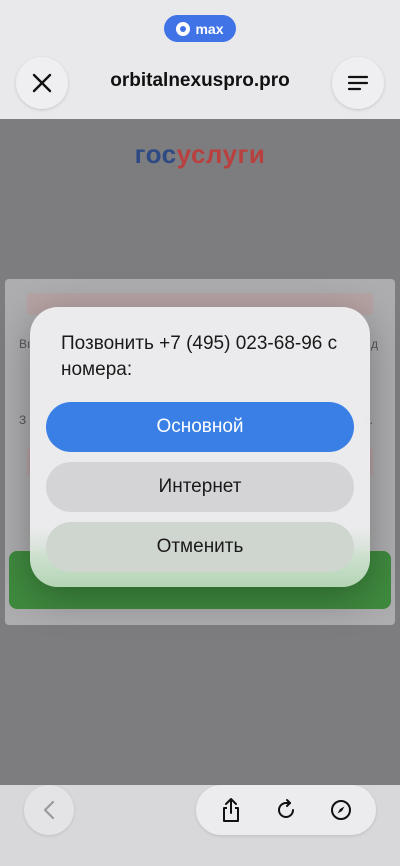 This screenshot has height=866, width=400. I want to click on menu-icon, so click(358, 83).